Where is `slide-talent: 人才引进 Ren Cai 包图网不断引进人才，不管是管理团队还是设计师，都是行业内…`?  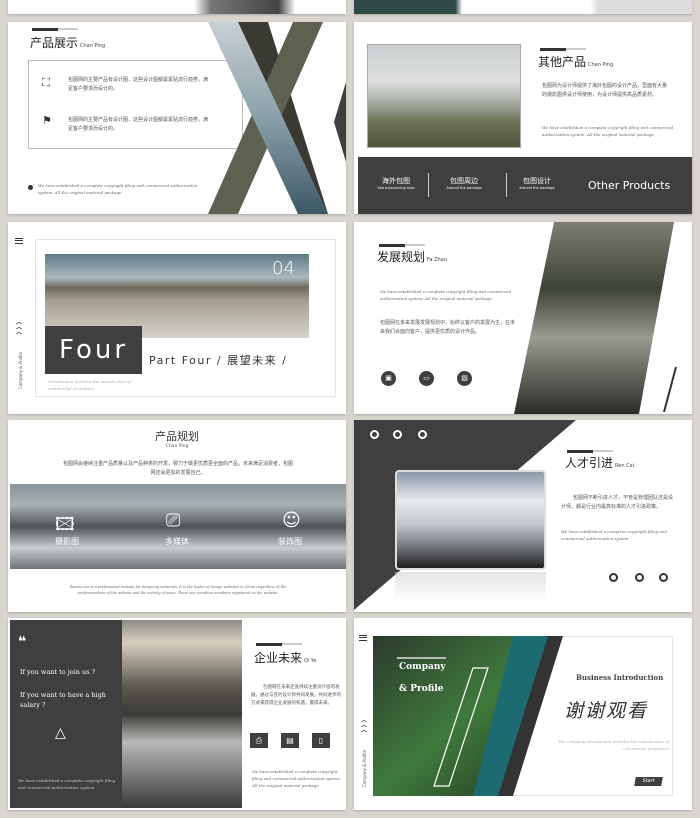 slide-talent: 人才引进 Ren Cai 包图网不断引进人才，不管是管理团队还是设计师，都是行业内… is located at coordinates (523, 516).